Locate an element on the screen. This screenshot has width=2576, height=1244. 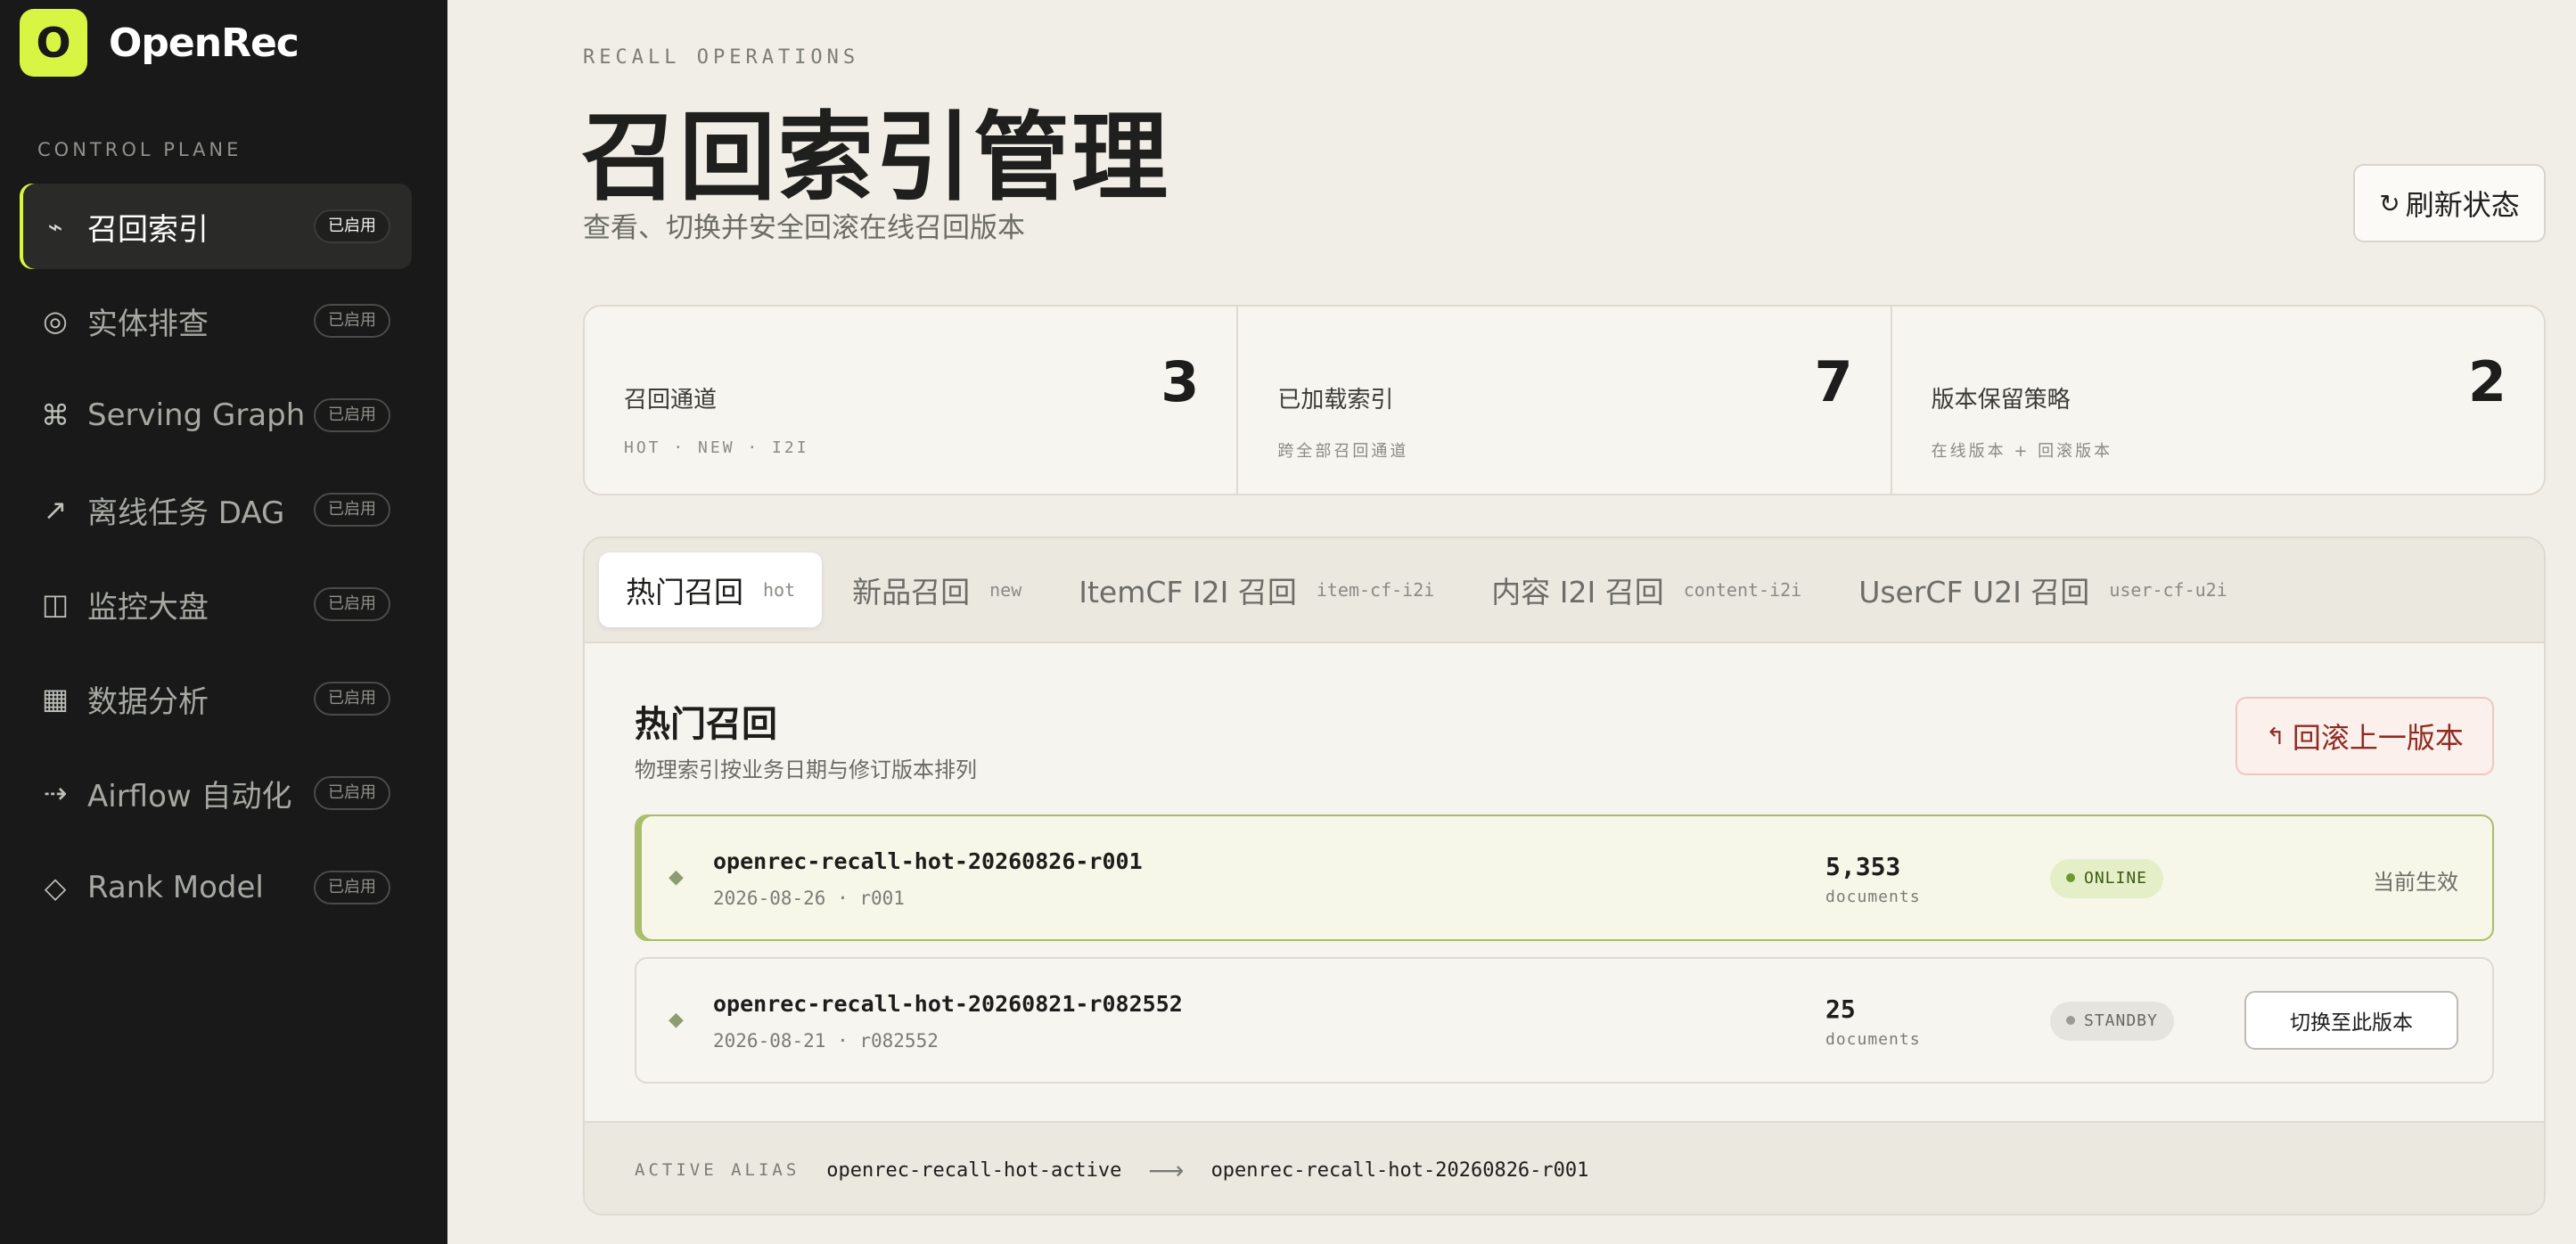
sidebar-item-offline-dag: ↗ 离线任务 DAG 已启用 is located at coordinates (216, 509).